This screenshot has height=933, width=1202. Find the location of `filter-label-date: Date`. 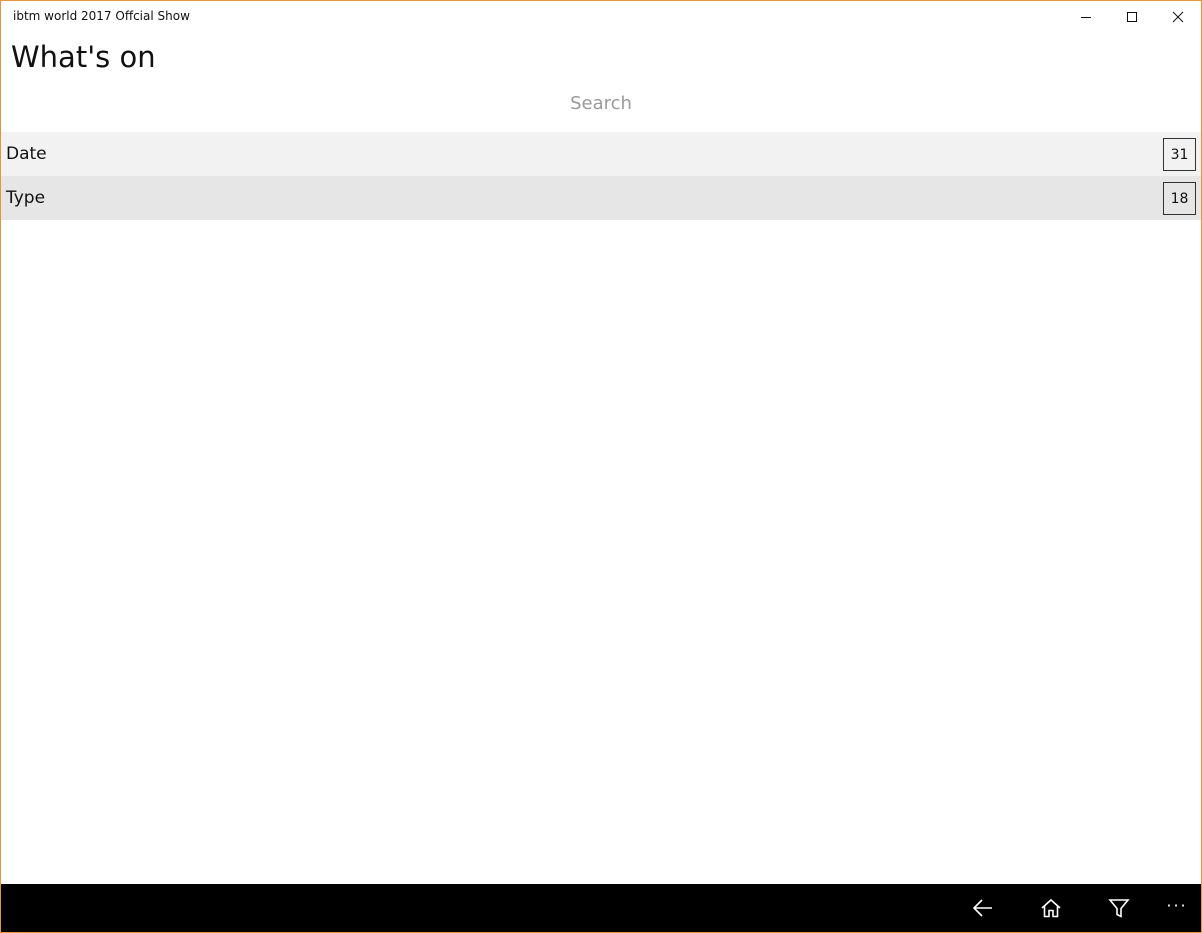

filter-label-date: Date is located at coordinates (26, 154).